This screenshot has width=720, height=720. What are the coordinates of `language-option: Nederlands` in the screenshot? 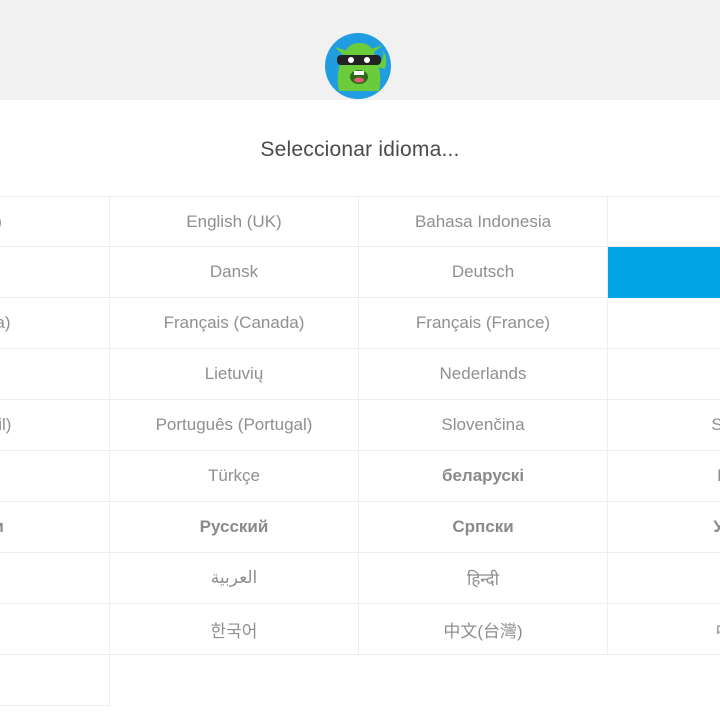 It's located at (483, 374).